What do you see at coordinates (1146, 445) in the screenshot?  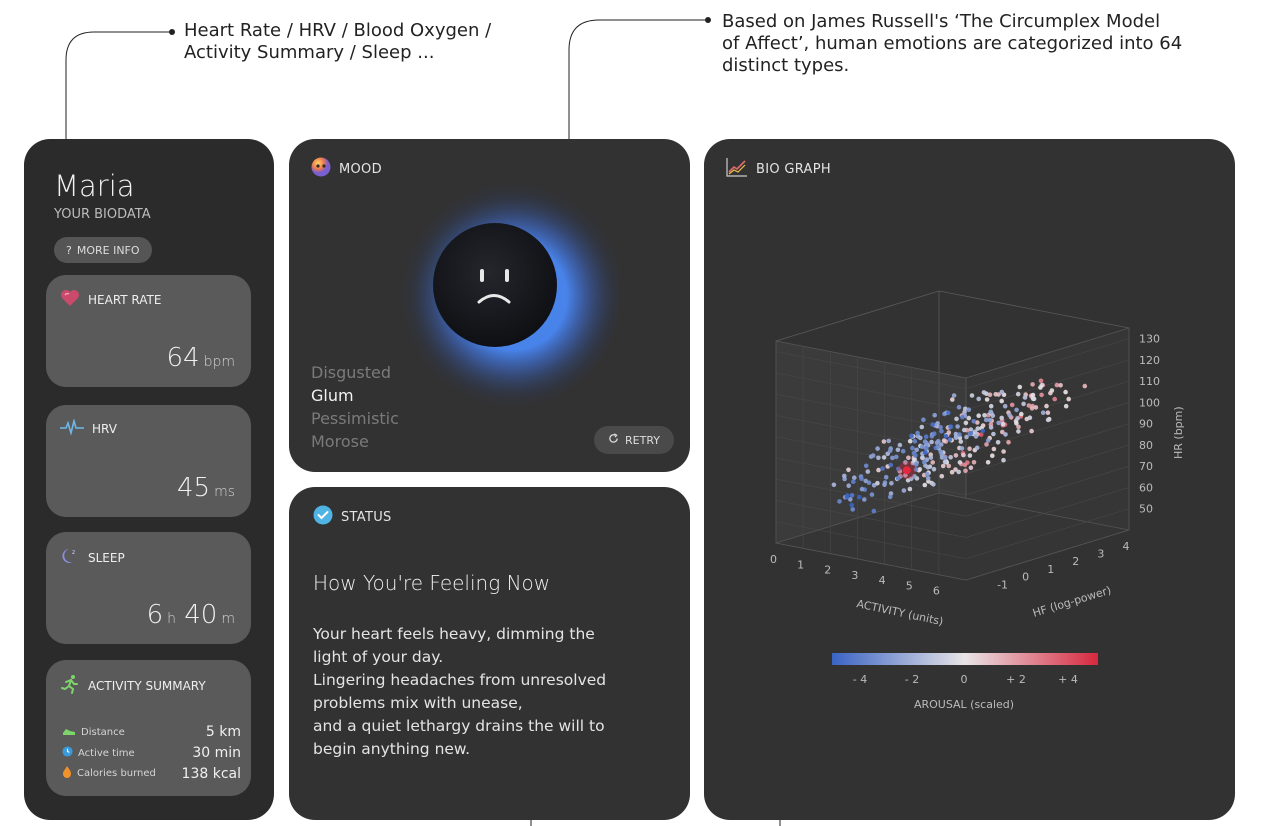 I see `z-tick-label: 80` at bounding box center [1146, 445].